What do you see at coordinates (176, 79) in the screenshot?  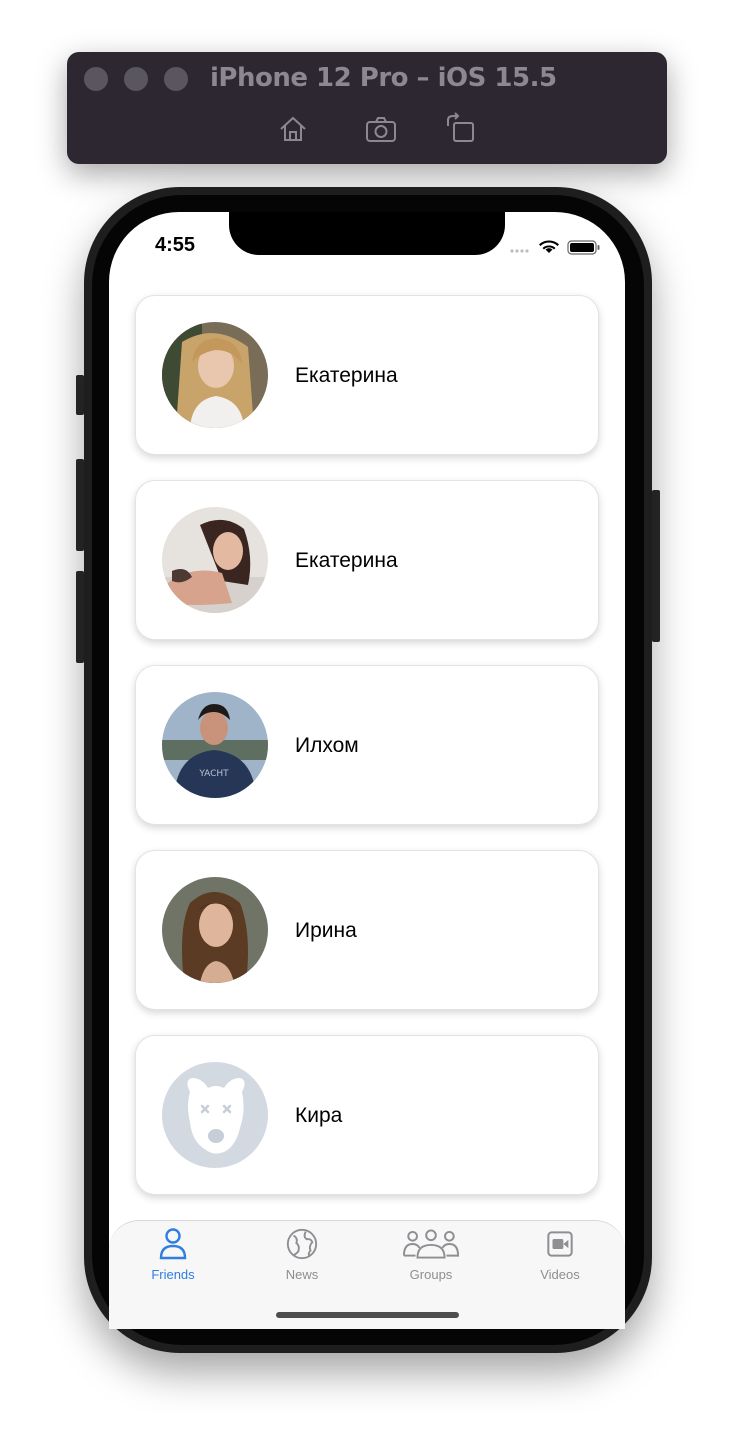 I see `zoom-window-button` at bounding box center [176, 79].